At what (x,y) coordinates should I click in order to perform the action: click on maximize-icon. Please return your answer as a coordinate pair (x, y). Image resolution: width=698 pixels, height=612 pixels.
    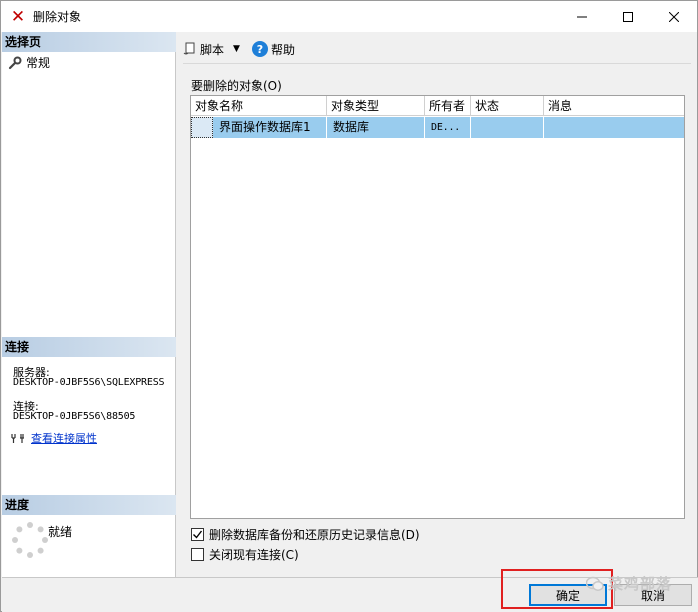
    Looking at the image, I should click on (628, 16).